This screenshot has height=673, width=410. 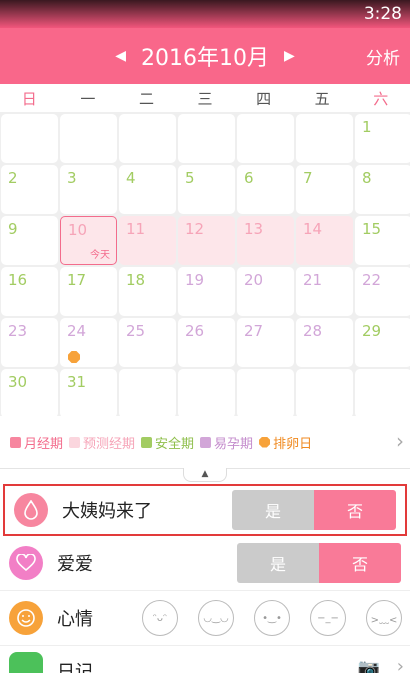 What do you see at coordinates (29, 98) in the screenshot?
I see `weekday-label: 日` at bounding box center [29, 98].